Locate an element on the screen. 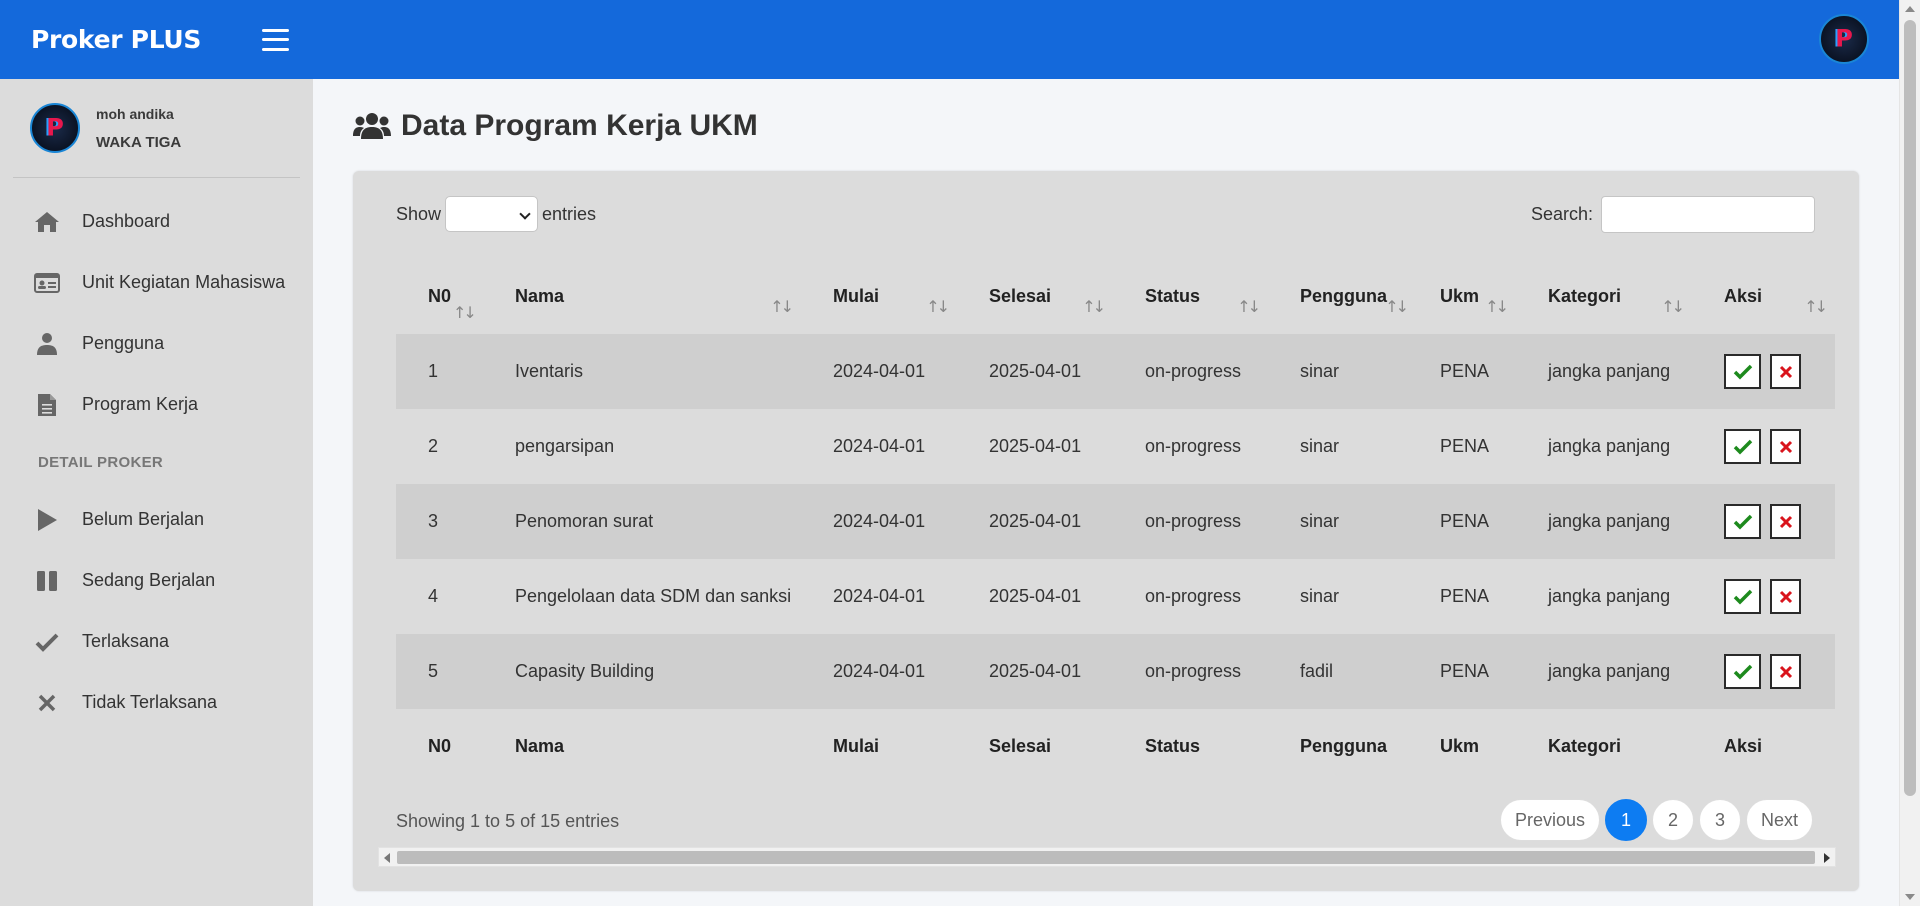 The width and height of the screenshot is (1920, 906). cell-ukm: PENA is located at coordinates (1465, 371).